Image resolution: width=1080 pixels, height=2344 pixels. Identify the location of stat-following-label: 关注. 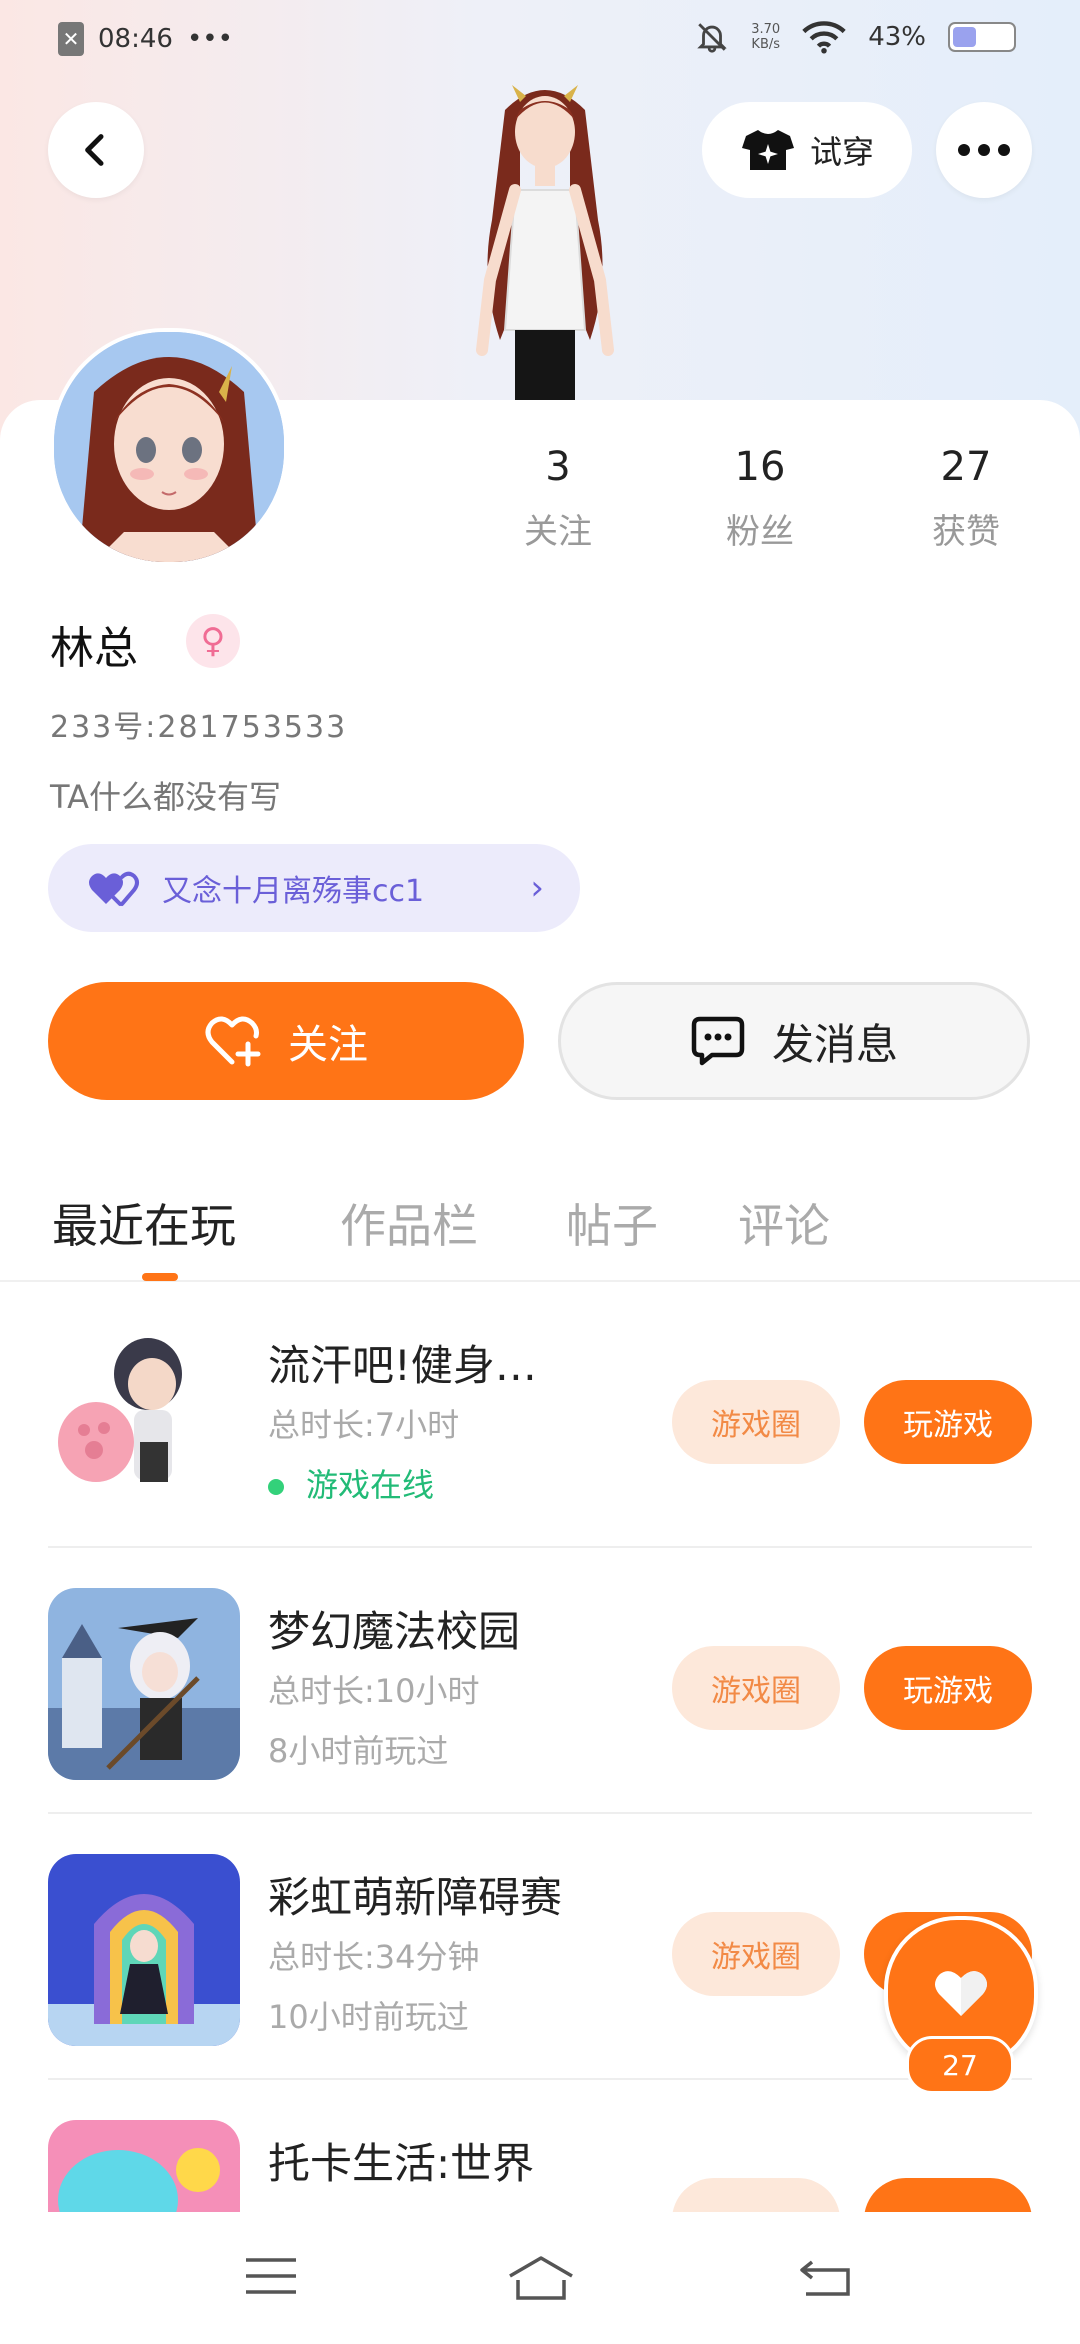
(558, 532).